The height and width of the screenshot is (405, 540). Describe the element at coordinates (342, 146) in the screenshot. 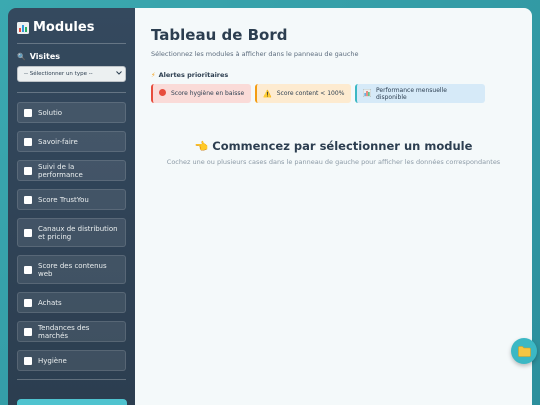

I see `empty-state-title-text: Commencez par sélectionner un module` at that location.